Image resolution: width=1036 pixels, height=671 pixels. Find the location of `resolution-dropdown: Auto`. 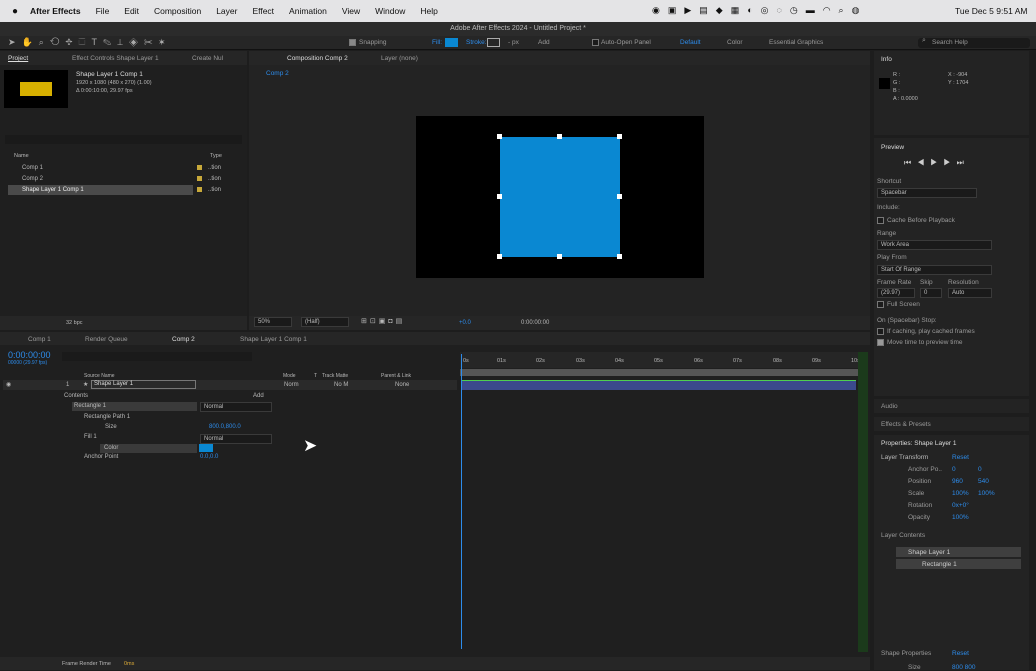

resolution-dropdown: Auto is located at coordinates (970, 293).